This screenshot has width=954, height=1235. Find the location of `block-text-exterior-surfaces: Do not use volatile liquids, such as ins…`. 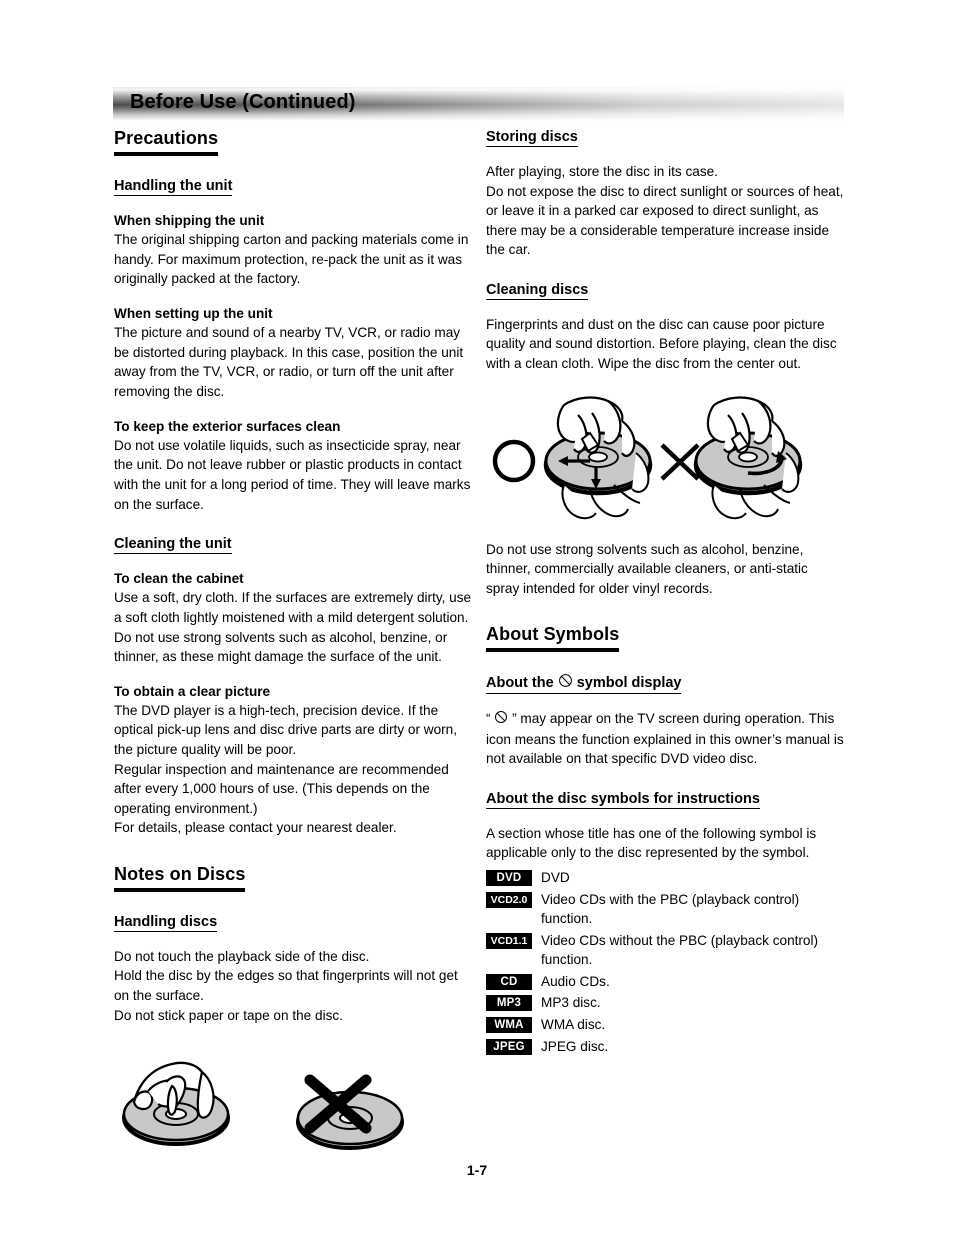

block-text-exterior-surfaces: Do not use volatile liquids, such as ins… is located at coordinates (292, 474).